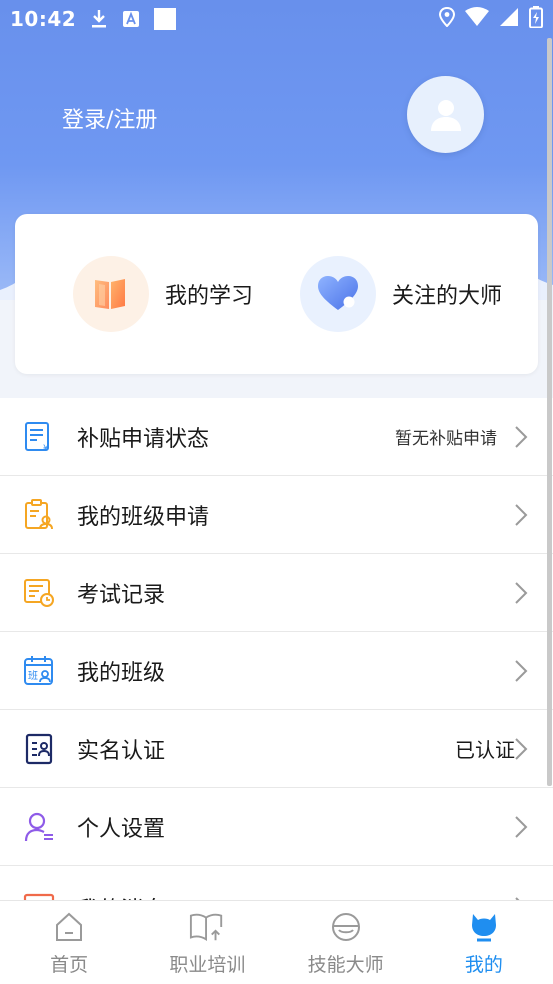 This screenshot has height=984, width=553. Describe the element at coordinates (143, 517) in the screenshot. I see `menu-label: 我的班级申请` at that location.